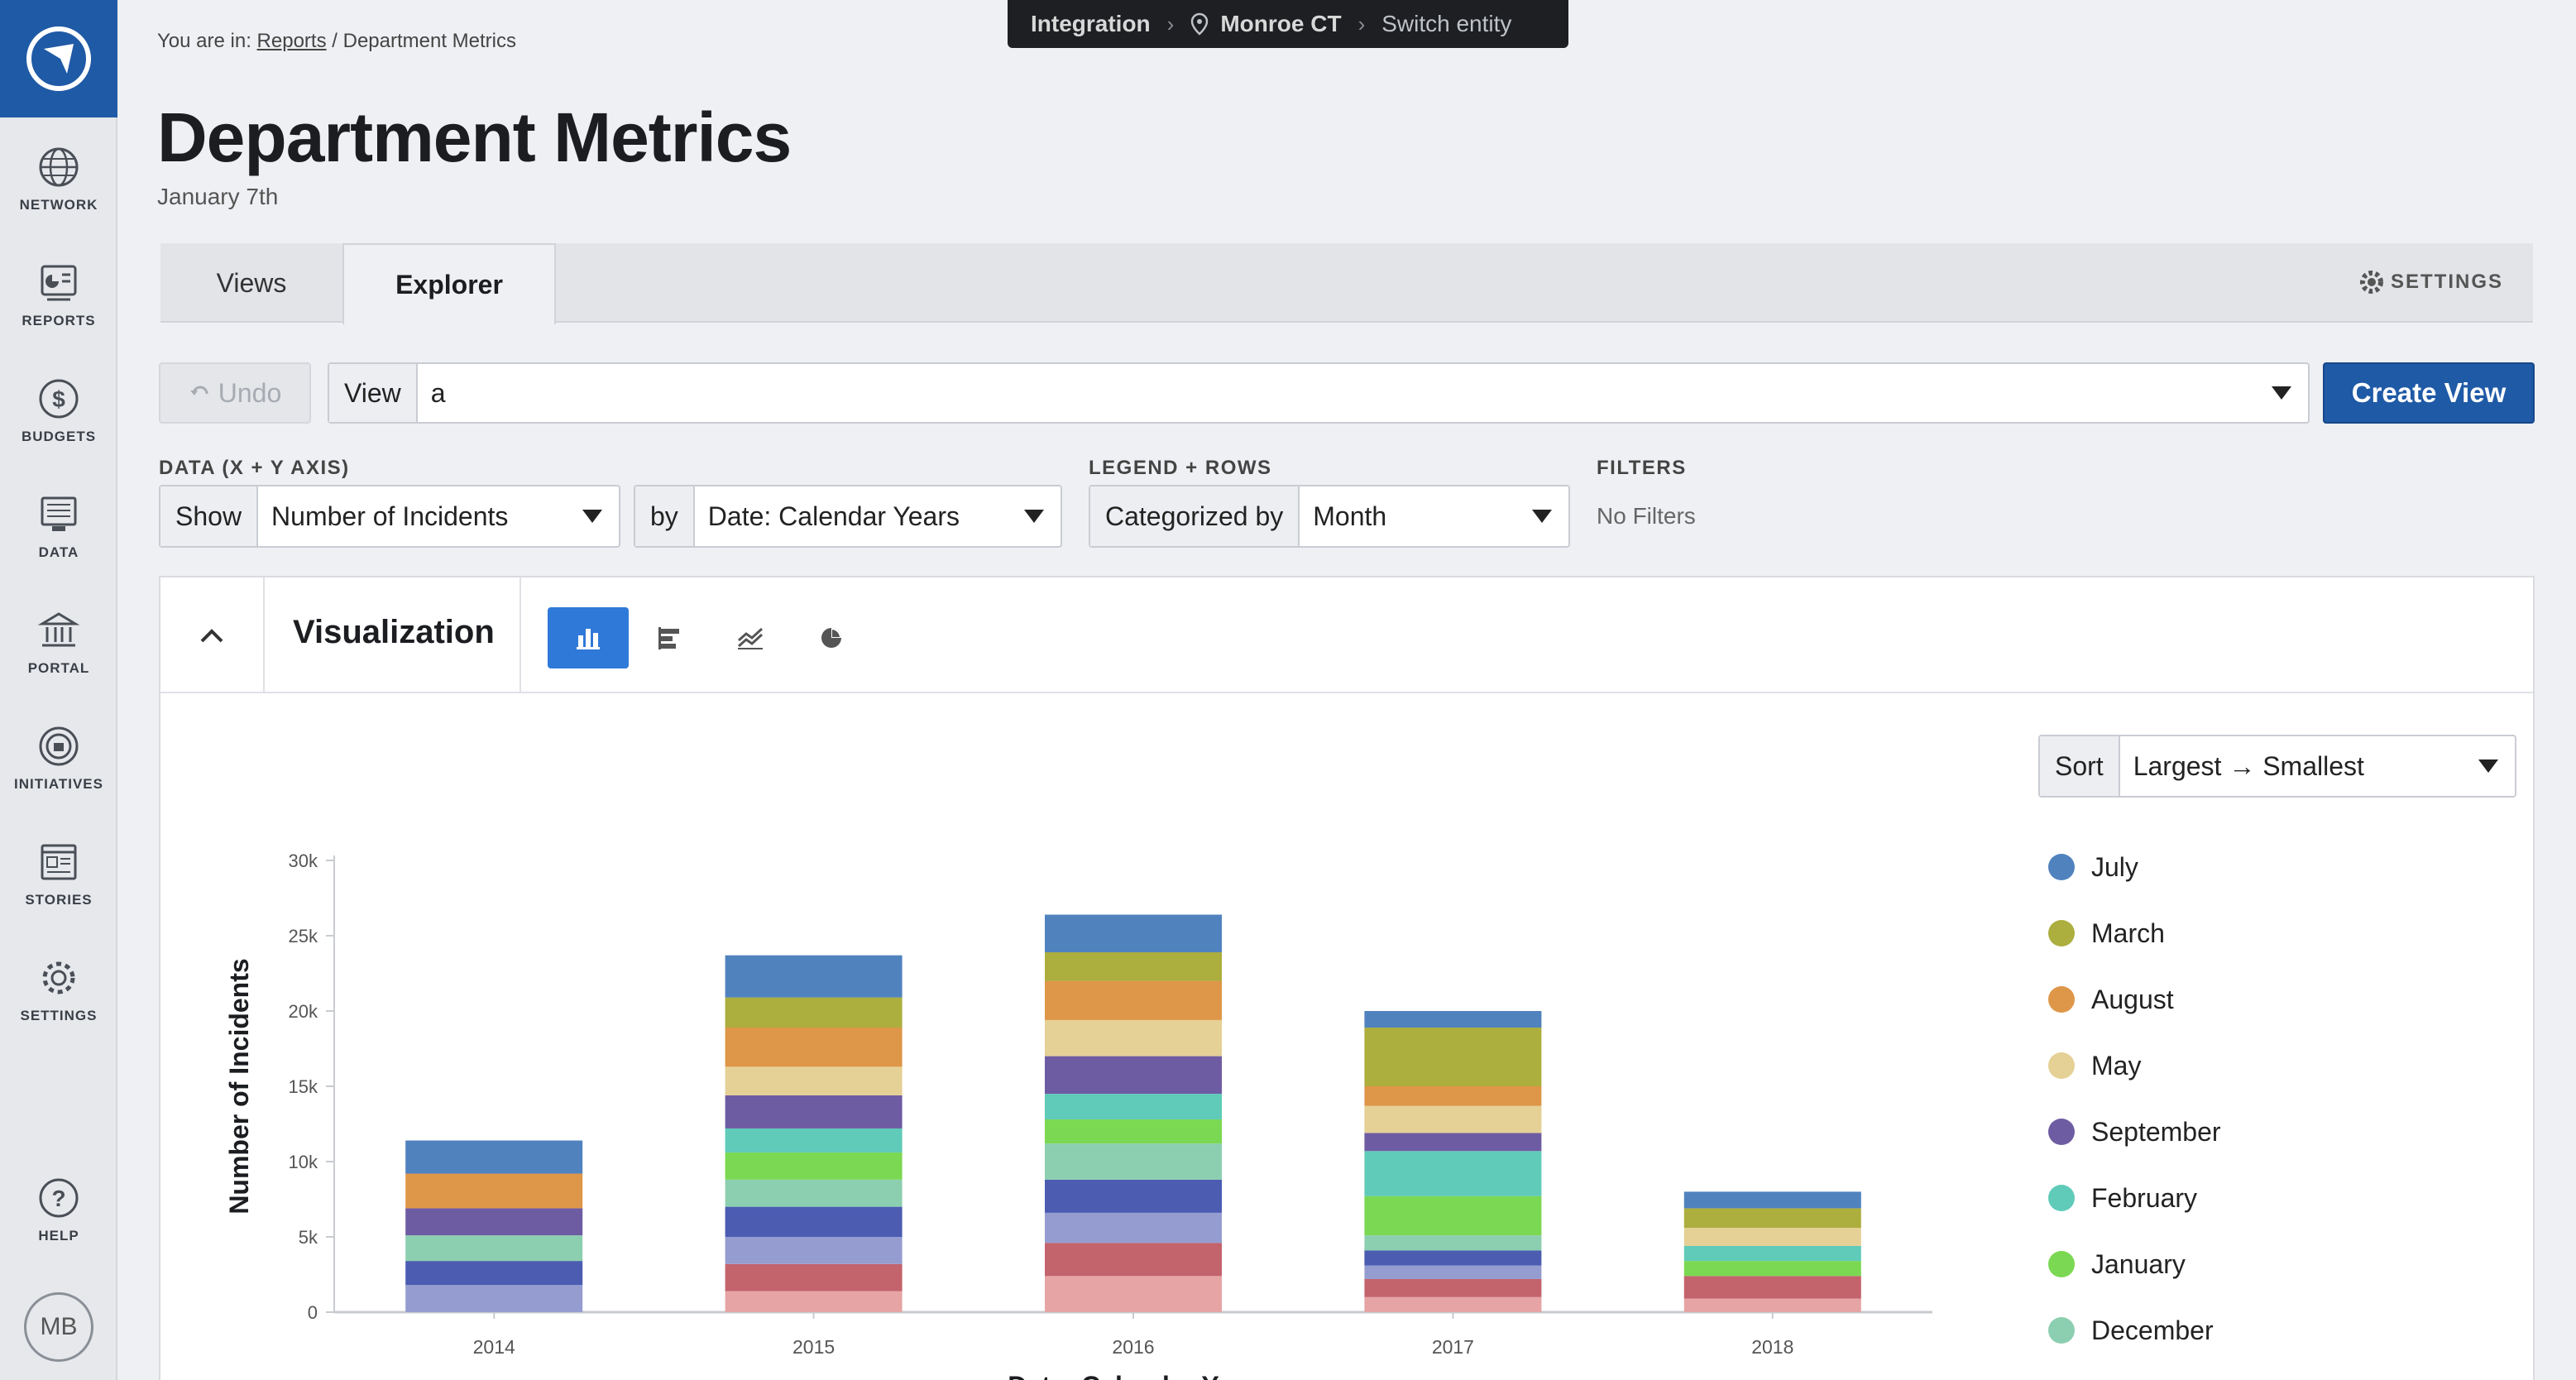 The height and width of the screenshot is (1380, 2576). Describe the element at coordinates (833, 516) in the screenshot. I see `by-value: Date: Calendar Years` at that location.